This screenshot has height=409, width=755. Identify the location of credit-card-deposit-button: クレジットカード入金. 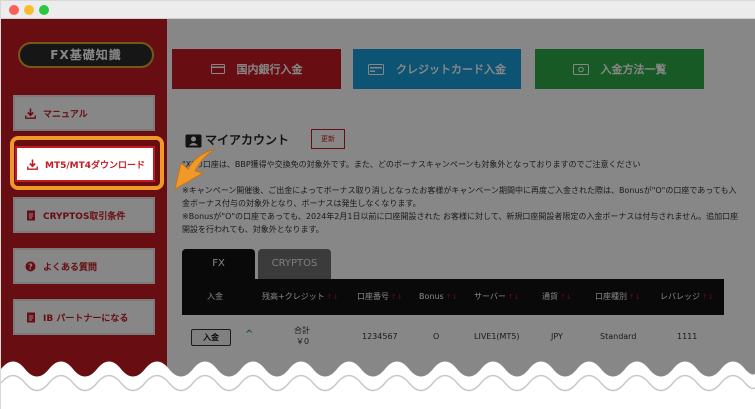
(437, 69).